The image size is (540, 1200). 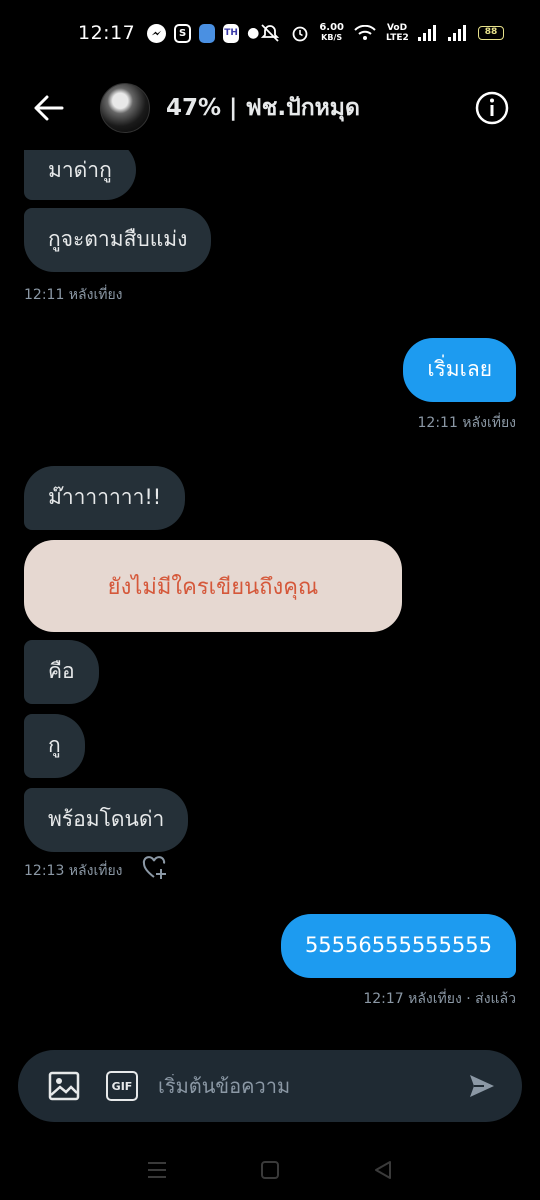 What do you see at coordinates (107, 33) in the screenshot?
I see `status-time: 12:17` at bounding box center [107, 33].